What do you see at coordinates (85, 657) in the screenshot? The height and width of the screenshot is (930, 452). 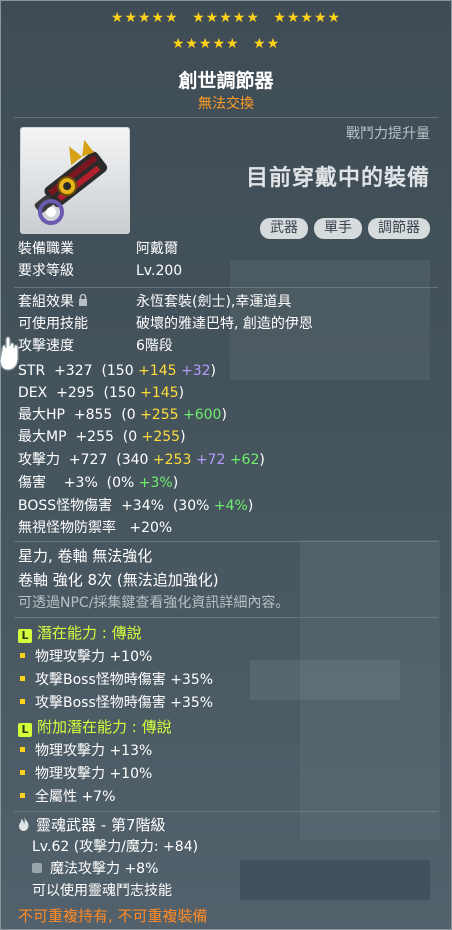 I see `potential-line: 物理攻擊力 +10%` at bounding box center [85, 657].